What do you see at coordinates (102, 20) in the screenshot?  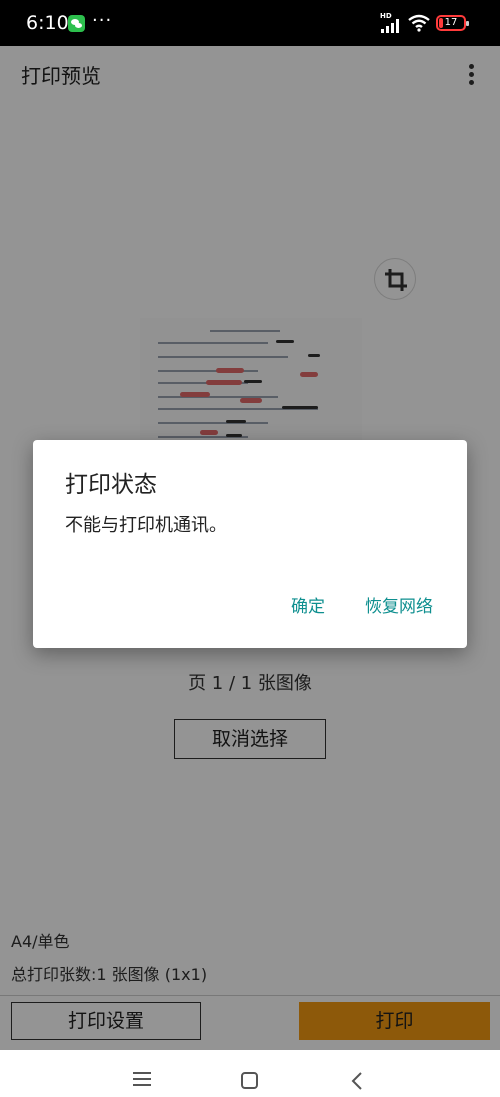 I see `more-notifications-icon: ···` at bounding box center [102, 20].